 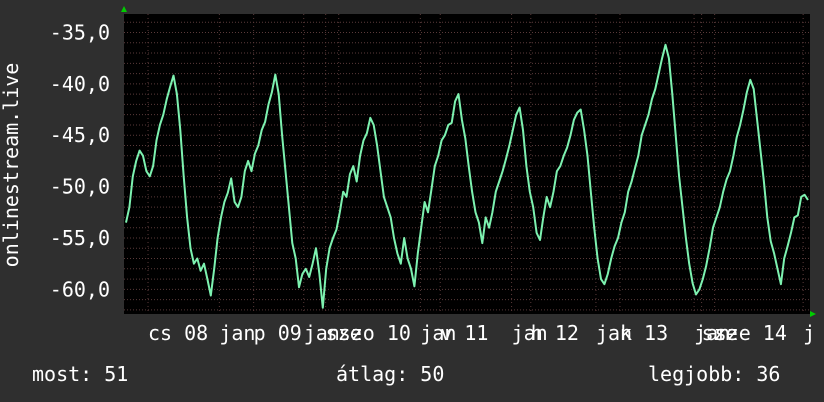 What do you see at coordinates (80, 160) in the screenshot?
I see `y-axis: -35,0 -40,0 -45,0 -50,0 -55,0 -60,0` at bounding box center [80, 160].